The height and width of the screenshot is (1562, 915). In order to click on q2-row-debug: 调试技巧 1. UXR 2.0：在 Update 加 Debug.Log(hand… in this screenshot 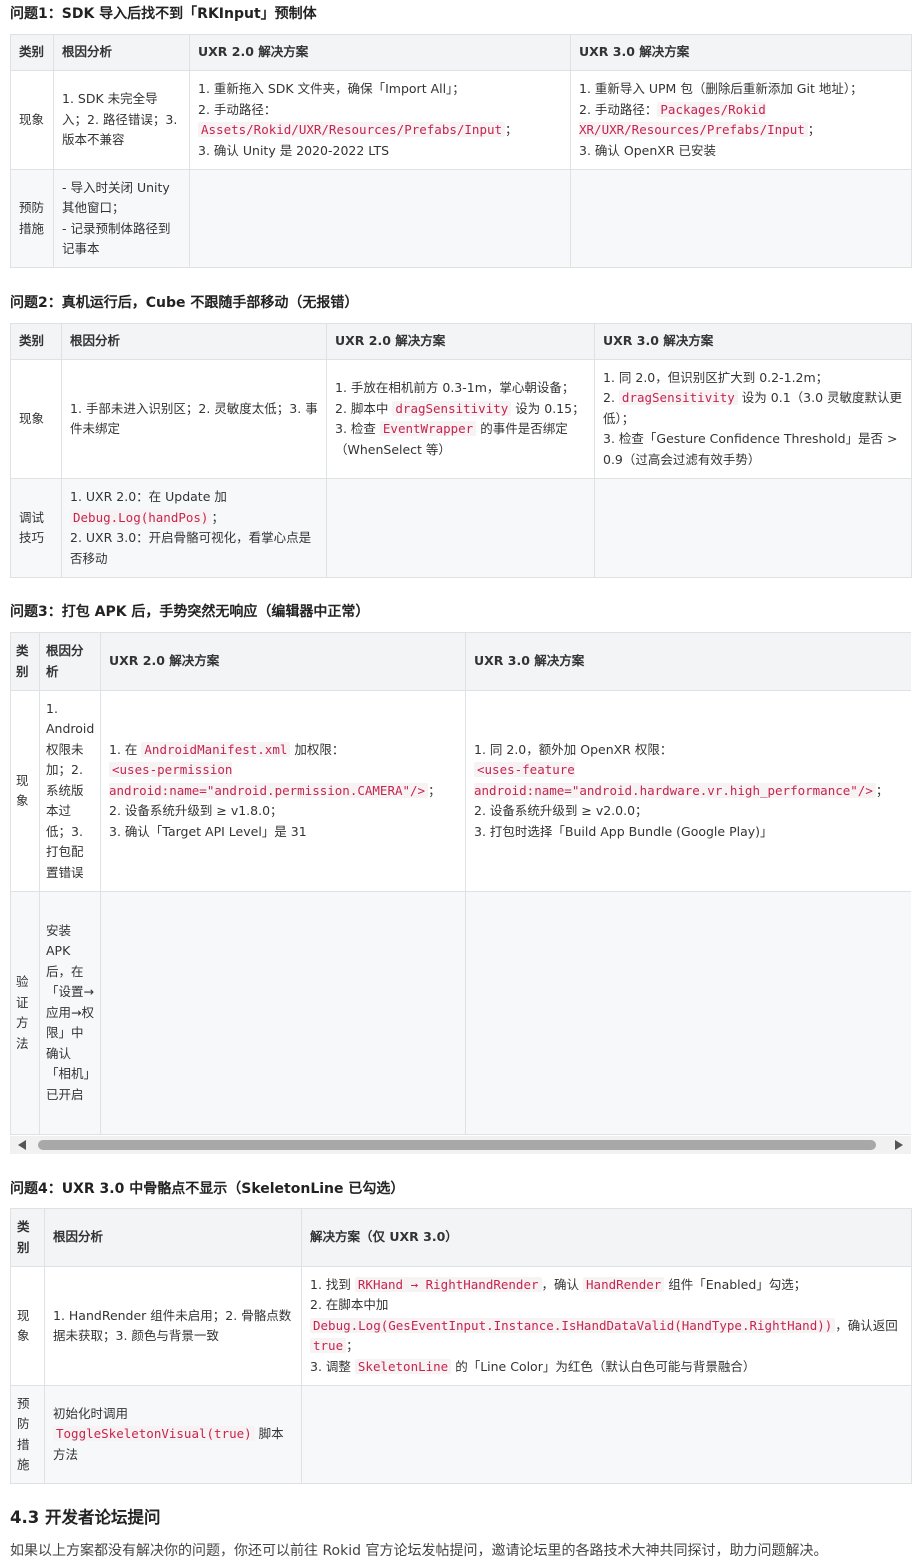, I will do `click(461, 528)`.